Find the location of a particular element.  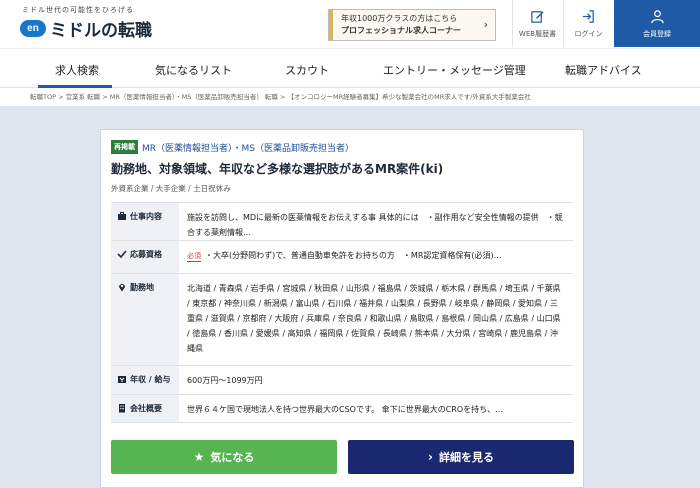

signup-label: 会員登録 is located at coordinates (657, 33).